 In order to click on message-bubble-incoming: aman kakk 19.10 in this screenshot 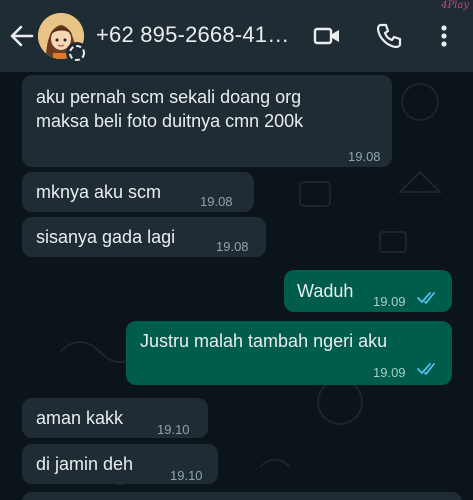, I will do `click(115, 418)`.